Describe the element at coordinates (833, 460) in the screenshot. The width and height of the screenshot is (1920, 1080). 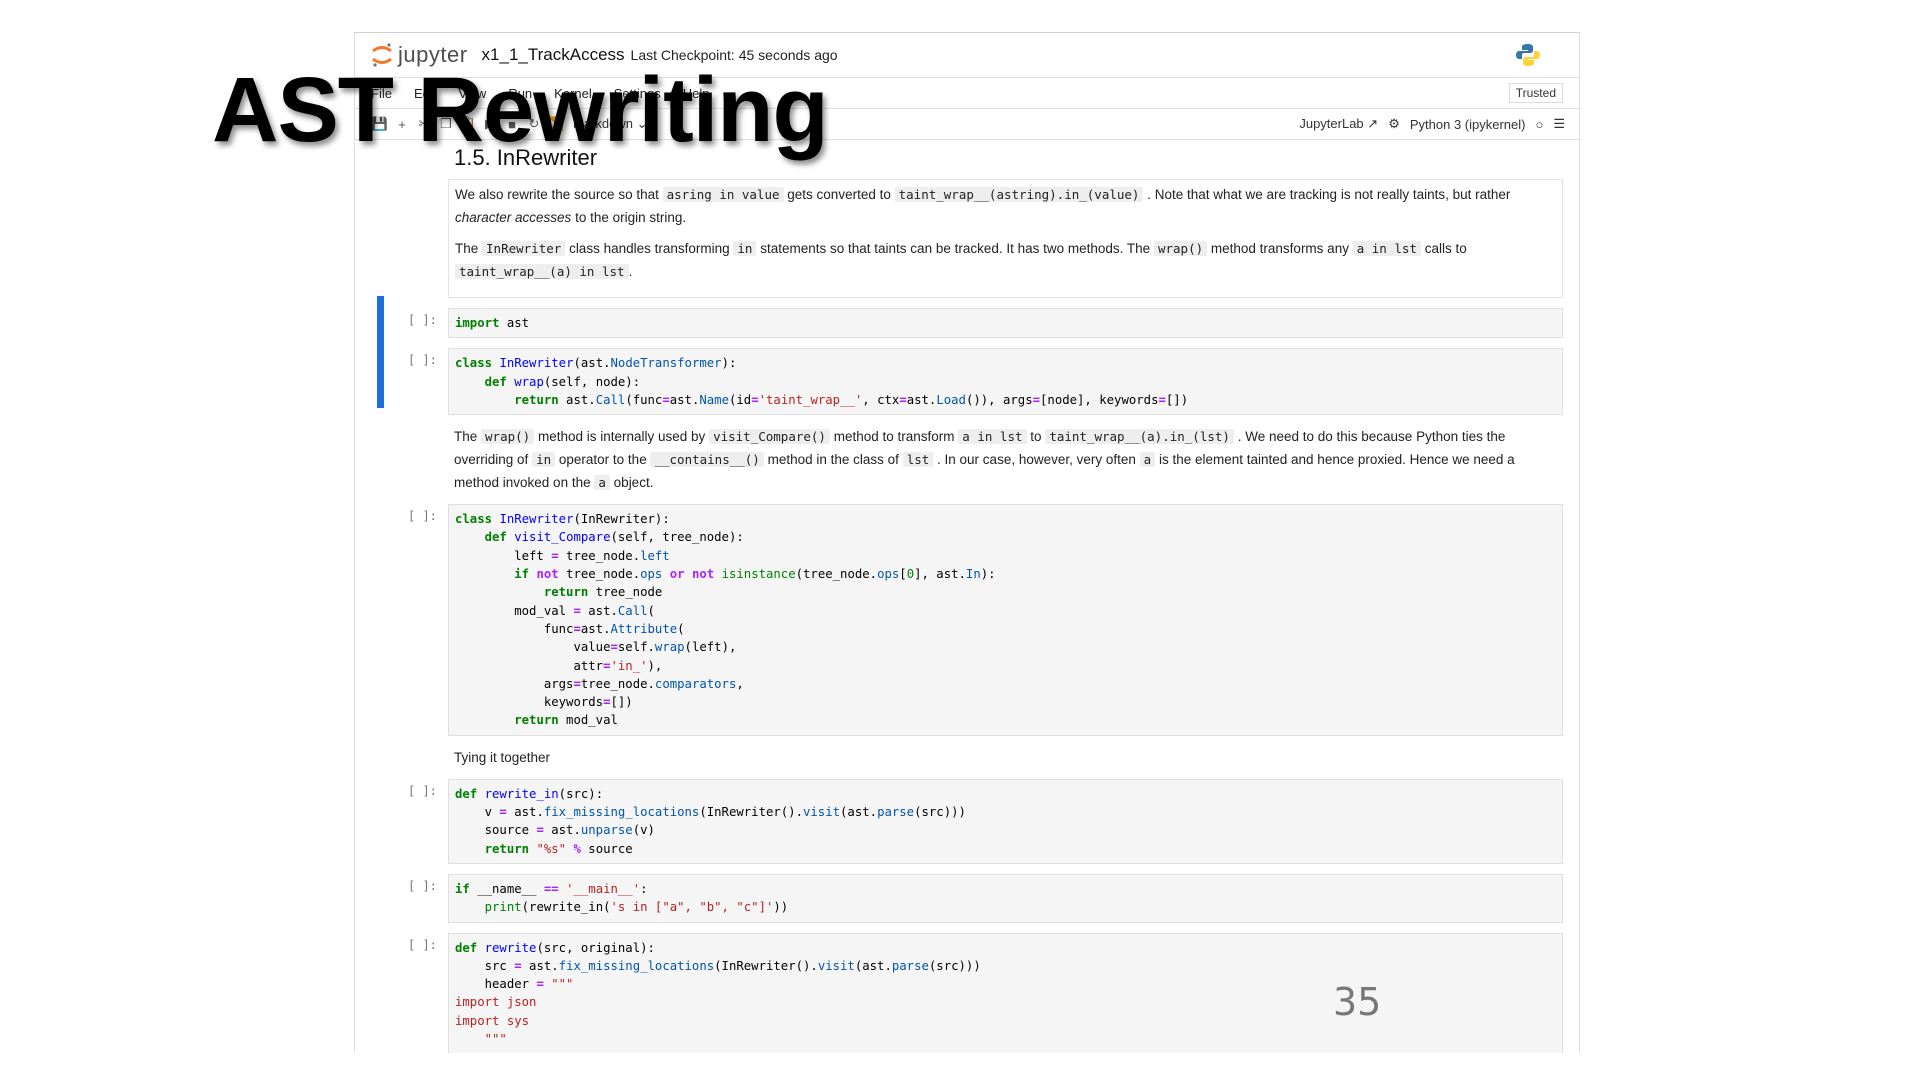
I see `text: method in the class of` at that location.